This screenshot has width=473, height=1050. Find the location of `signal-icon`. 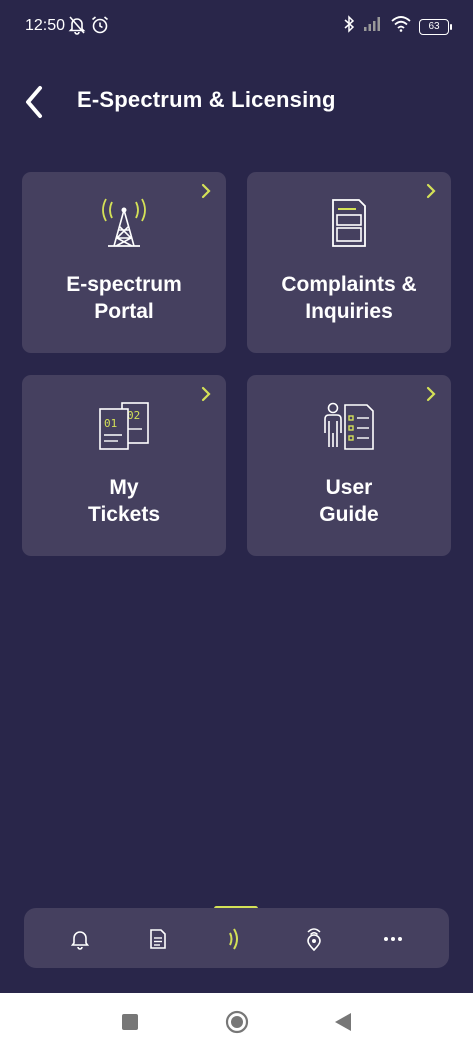

signal-icon is located at coordinates (373, 26).